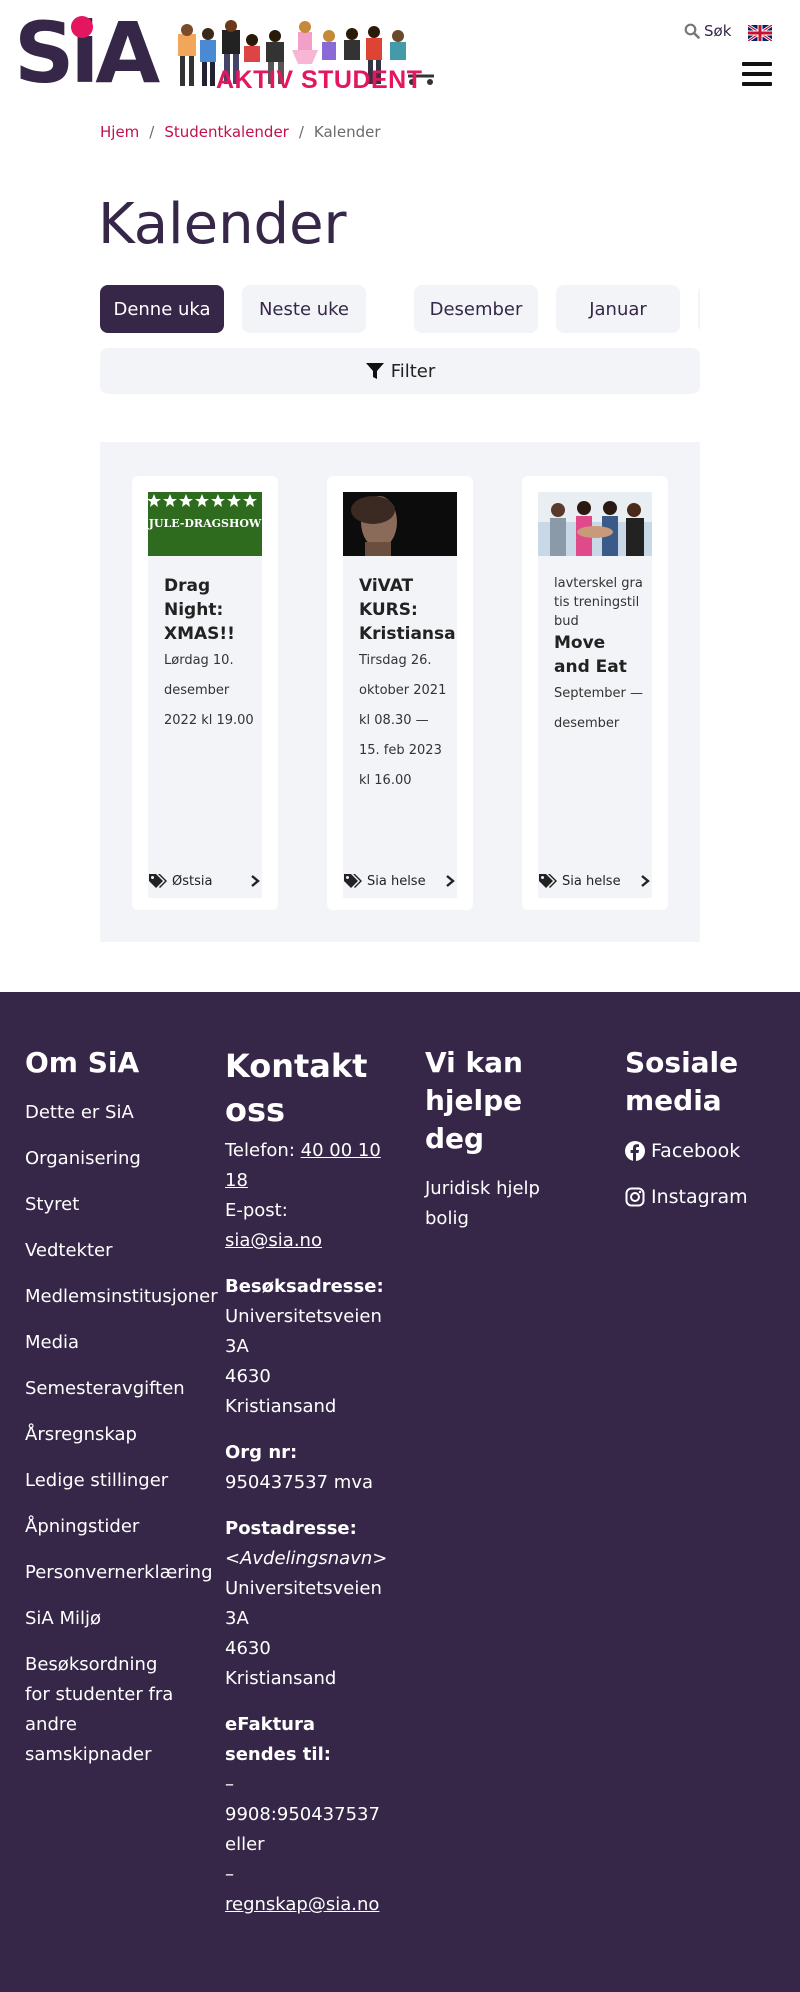 This screenshot has width=800, height=1992. I want to click on tab-more, so click(699, 309).